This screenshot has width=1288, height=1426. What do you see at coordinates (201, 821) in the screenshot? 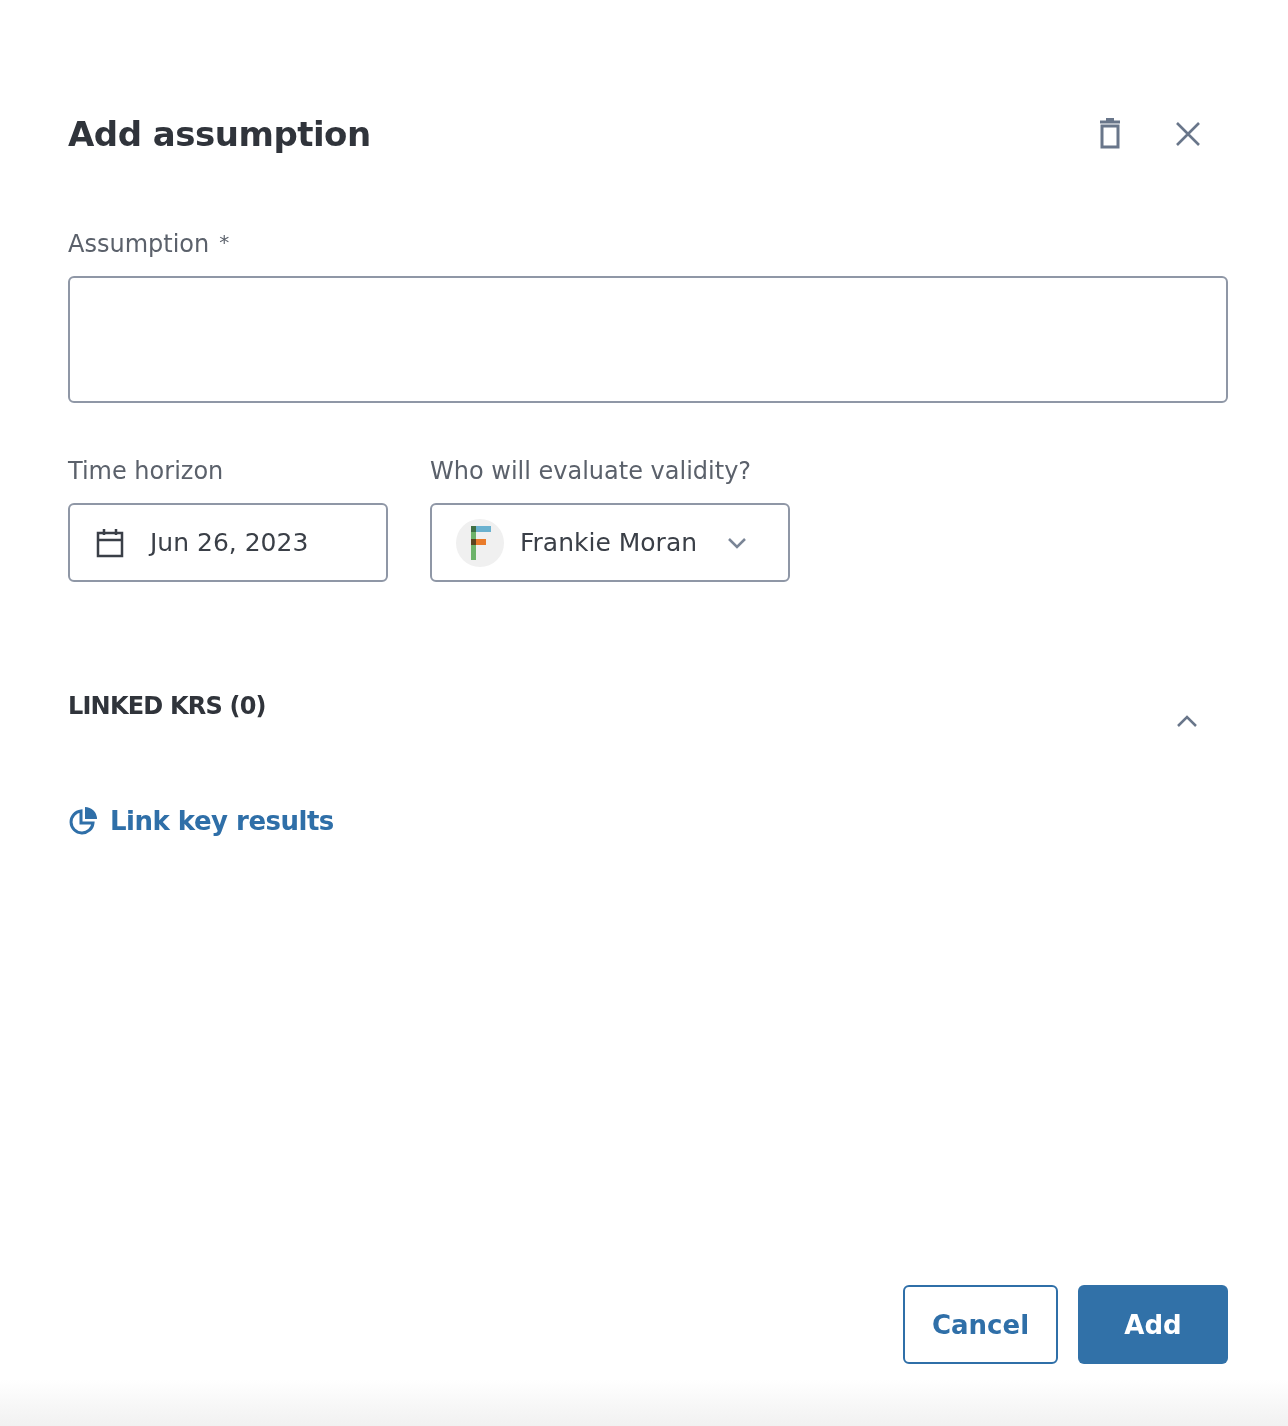
I see `link-key-results-link: Link key results` at bounding box center [201, 821].